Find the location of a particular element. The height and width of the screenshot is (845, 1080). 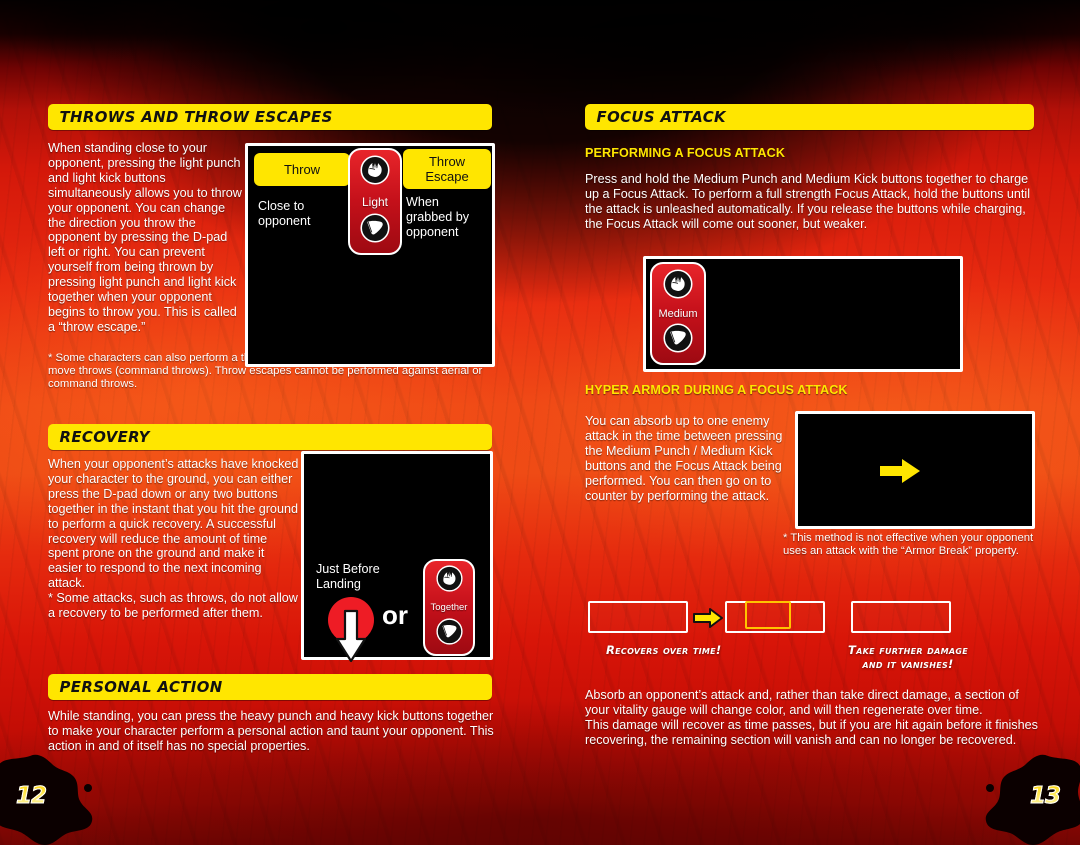

medium-button-label: Medium is located at coordinates (678, 313).